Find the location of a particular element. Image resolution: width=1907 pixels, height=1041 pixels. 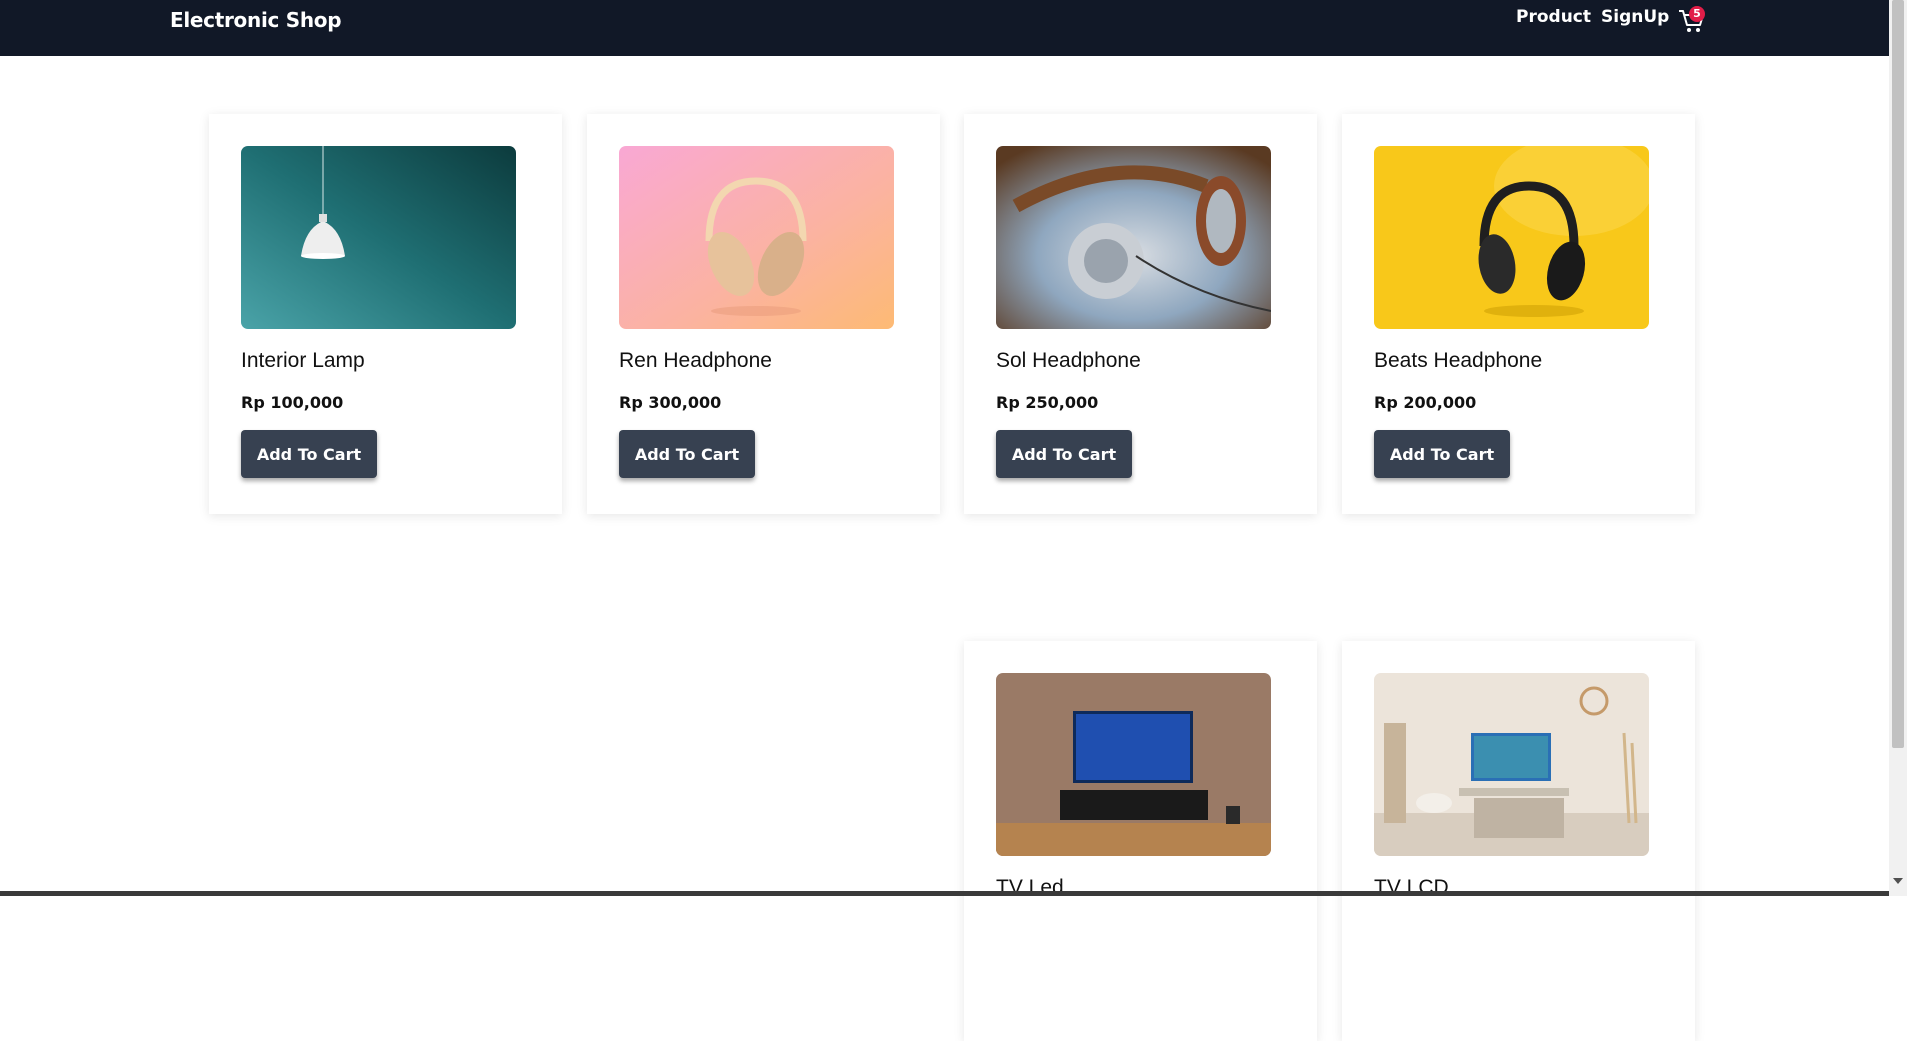

product-image-beats-headphone is located at coordinates (1511, 237).